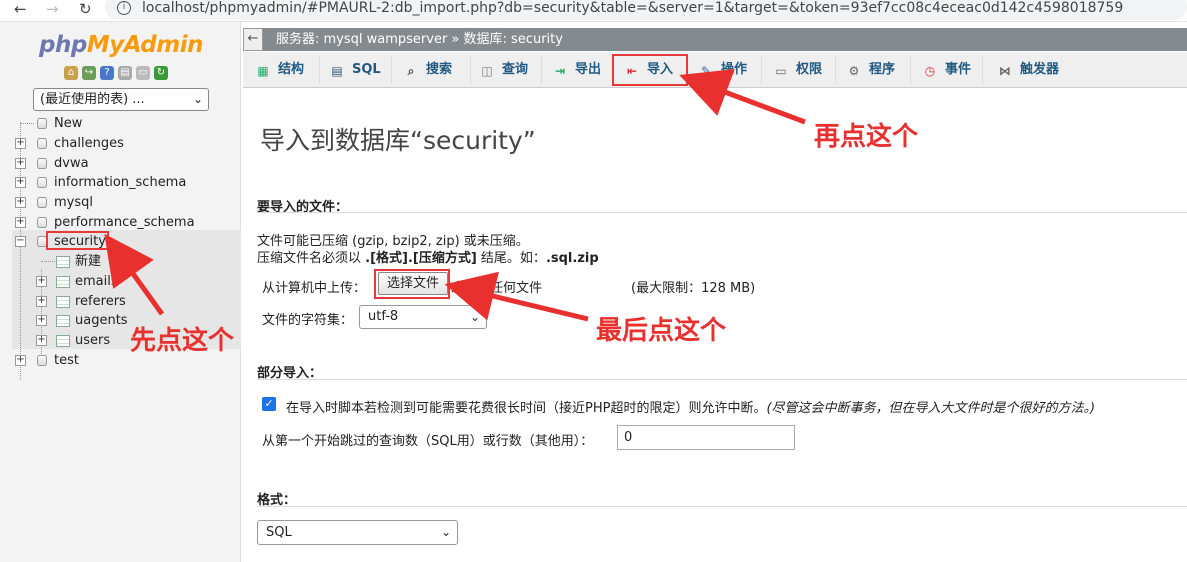 This screenshot has height=562, width=1187. I want to click on tab-search: ⌕ 搜索, so click(437, 70).